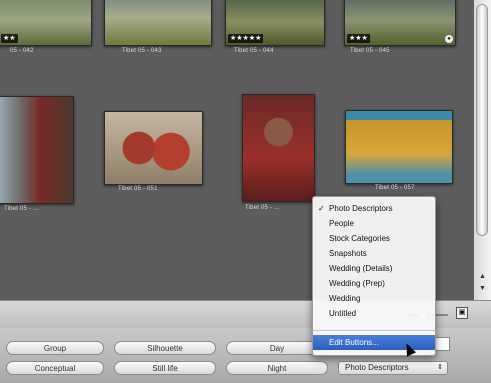 The height and width of the screenshot is (383, 491). I want to click on photo-thumbnail: ★★★ ●, so click(400, 23).